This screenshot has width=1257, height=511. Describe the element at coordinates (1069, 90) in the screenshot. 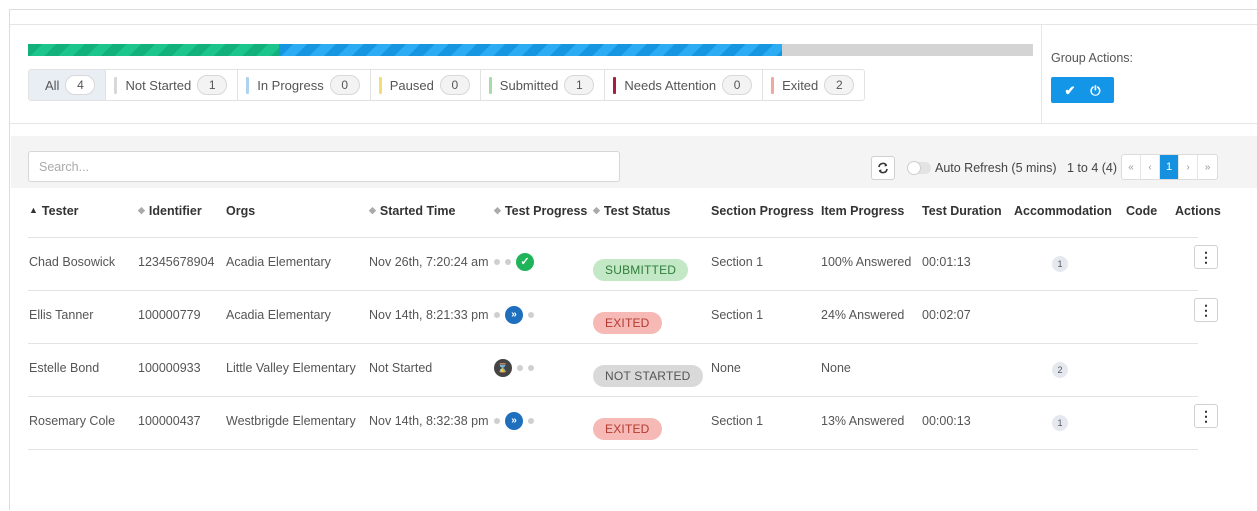

I see `double-check-icon: ✔` at that location.